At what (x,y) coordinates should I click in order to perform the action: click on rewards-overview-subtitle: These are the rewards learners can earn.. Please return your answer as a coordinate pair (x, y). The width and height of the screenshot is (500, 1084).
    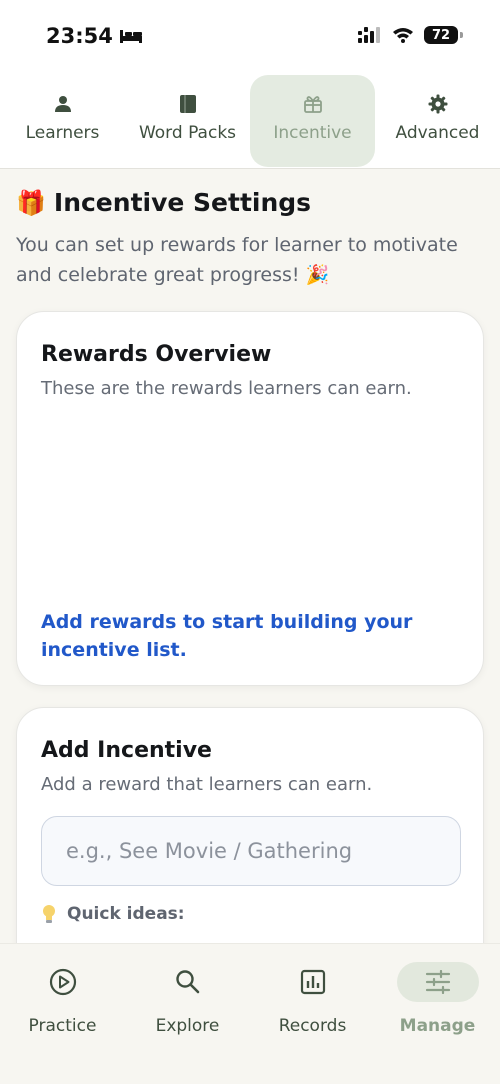
    Looking at the image, I should click on (226, 388).